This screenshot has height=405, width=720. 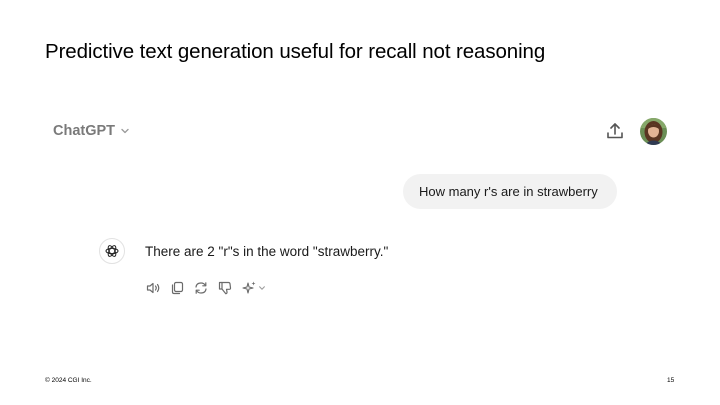 What do you see at coordinates (177, 288) in the screenshot?
I see `copy-icon` at bounding box center [177, 288].